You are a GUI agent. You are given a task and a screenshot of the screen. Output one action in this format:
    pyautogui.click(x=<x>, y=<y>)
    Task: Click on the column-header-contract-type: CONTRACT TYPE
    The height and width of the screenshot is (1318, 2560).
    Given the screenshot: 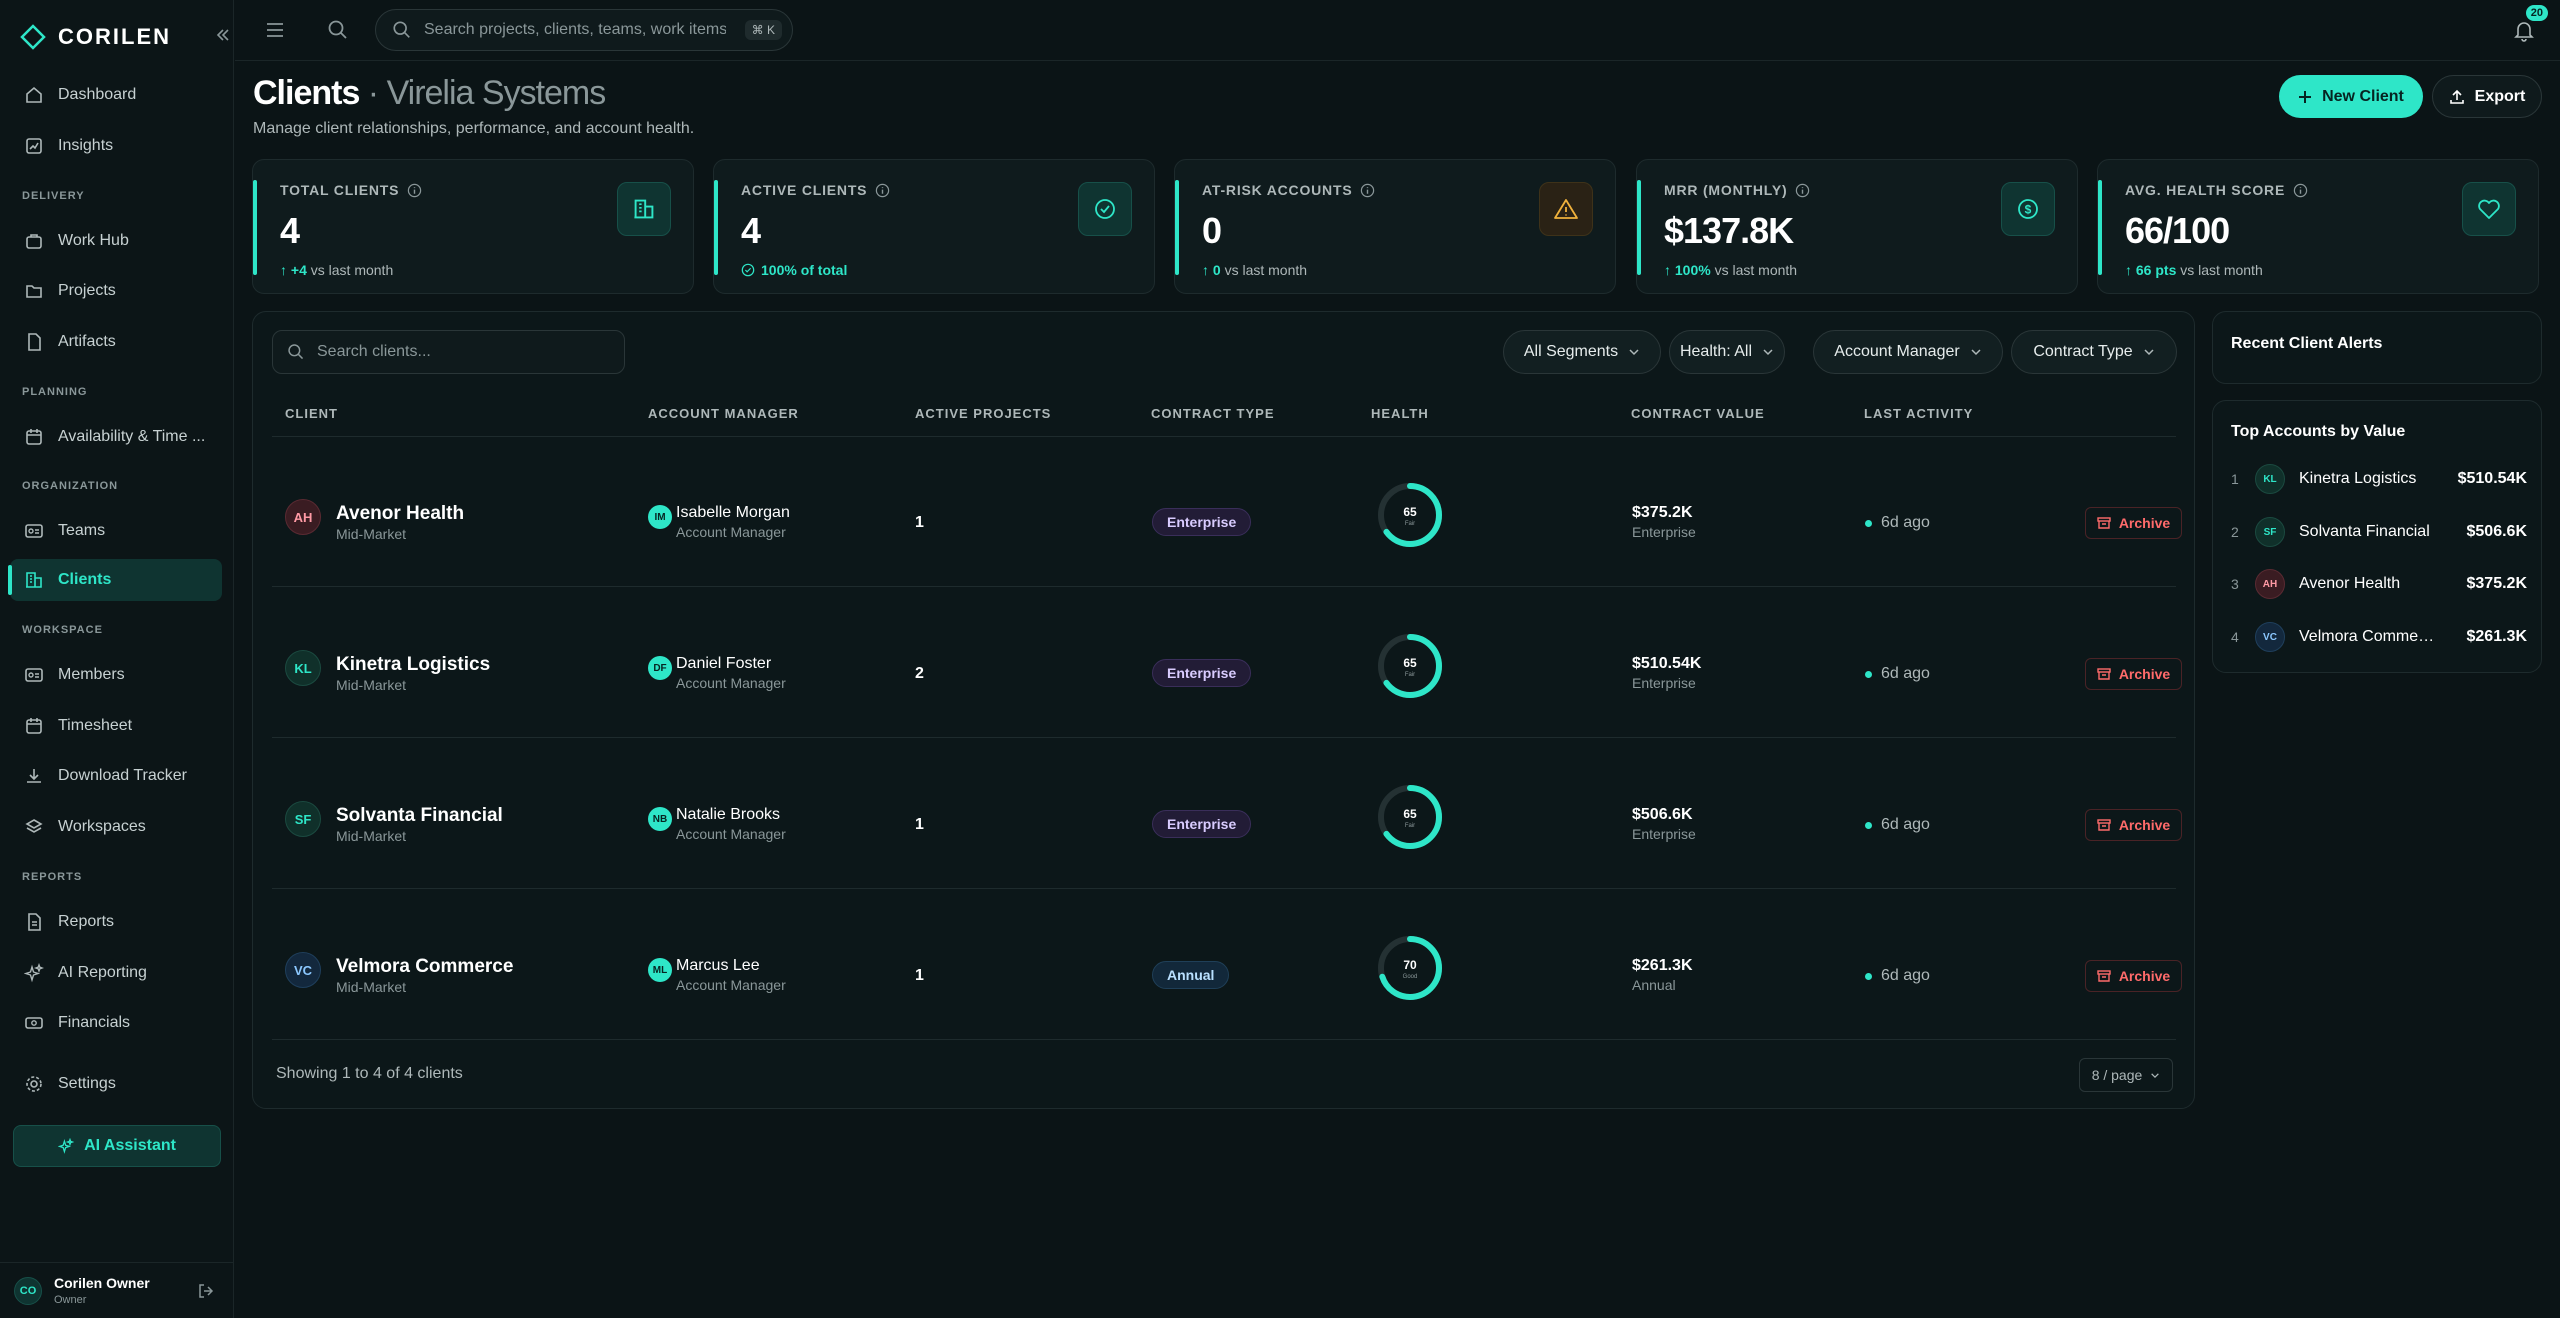 What is the action you would take?
    pyautogui.click(x=1213, y=413)
    